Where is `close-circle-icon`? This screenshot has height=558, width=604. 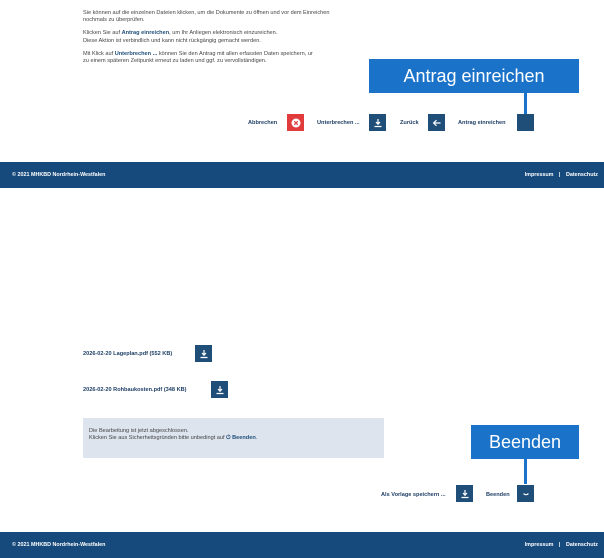 close-circle-icon is located at coordinates (295, 122).